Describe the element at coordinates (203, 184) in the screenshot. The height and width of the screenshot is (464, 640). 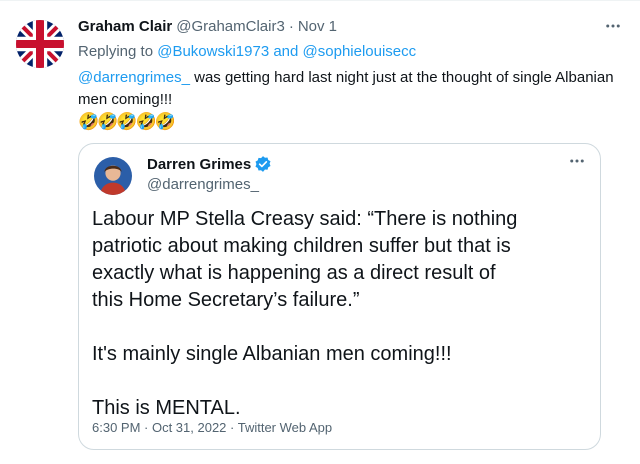
I see `quoted-author-handle: @darrengrimes_` at that location.